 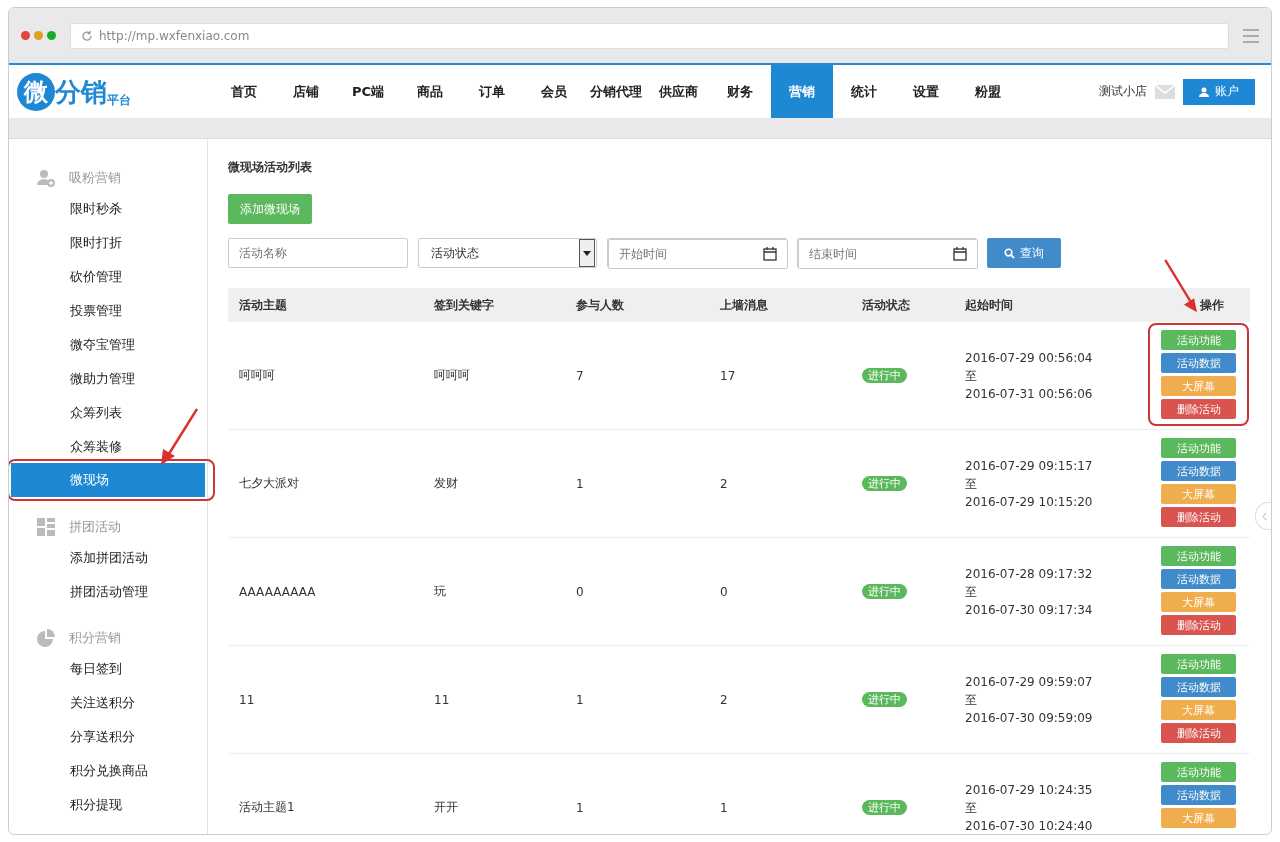 I want to click on shop-name: 测试小店, so click(x=1123, y=91).